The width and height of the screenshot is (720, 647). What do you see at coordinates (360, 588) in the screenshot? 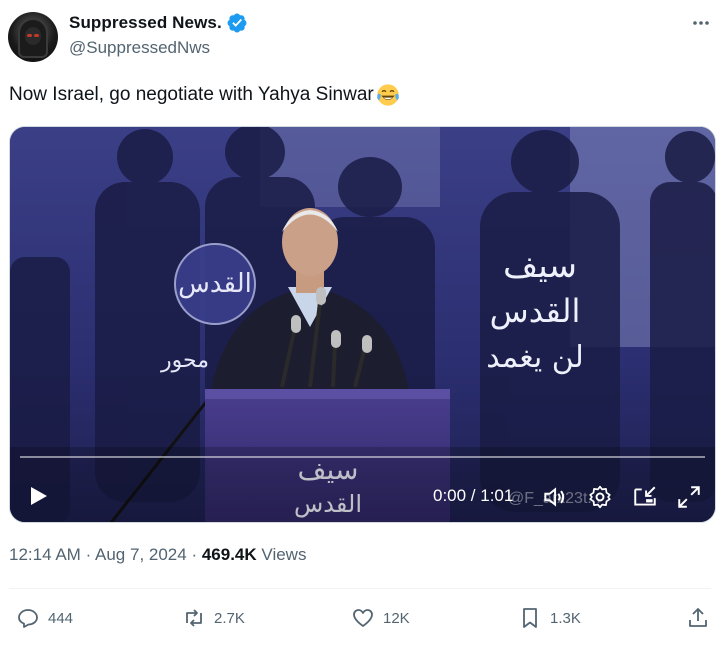
I see `divider` at bounding box center [360, 588].